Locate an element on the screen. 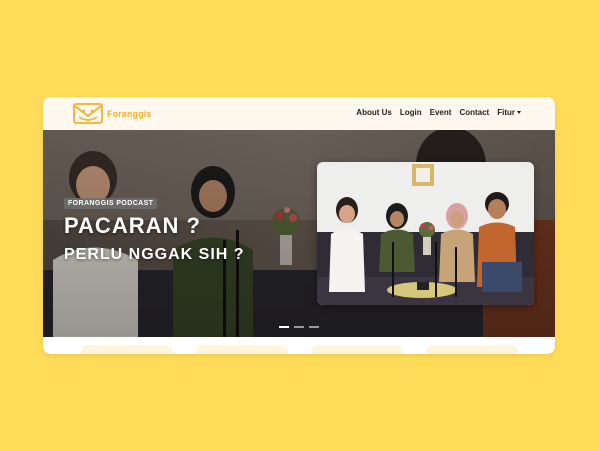  nav-contact: Contact is located at coordinates (474, 112).